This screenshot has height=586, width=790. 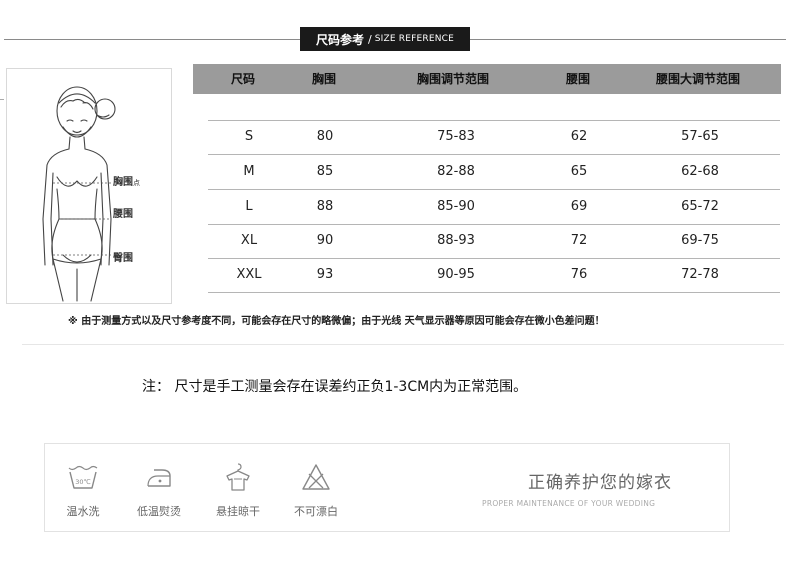 What do you see at coordinates (249, 136) in the screenshot?
I see `cell-size: S` at bounding box center [249, 136].